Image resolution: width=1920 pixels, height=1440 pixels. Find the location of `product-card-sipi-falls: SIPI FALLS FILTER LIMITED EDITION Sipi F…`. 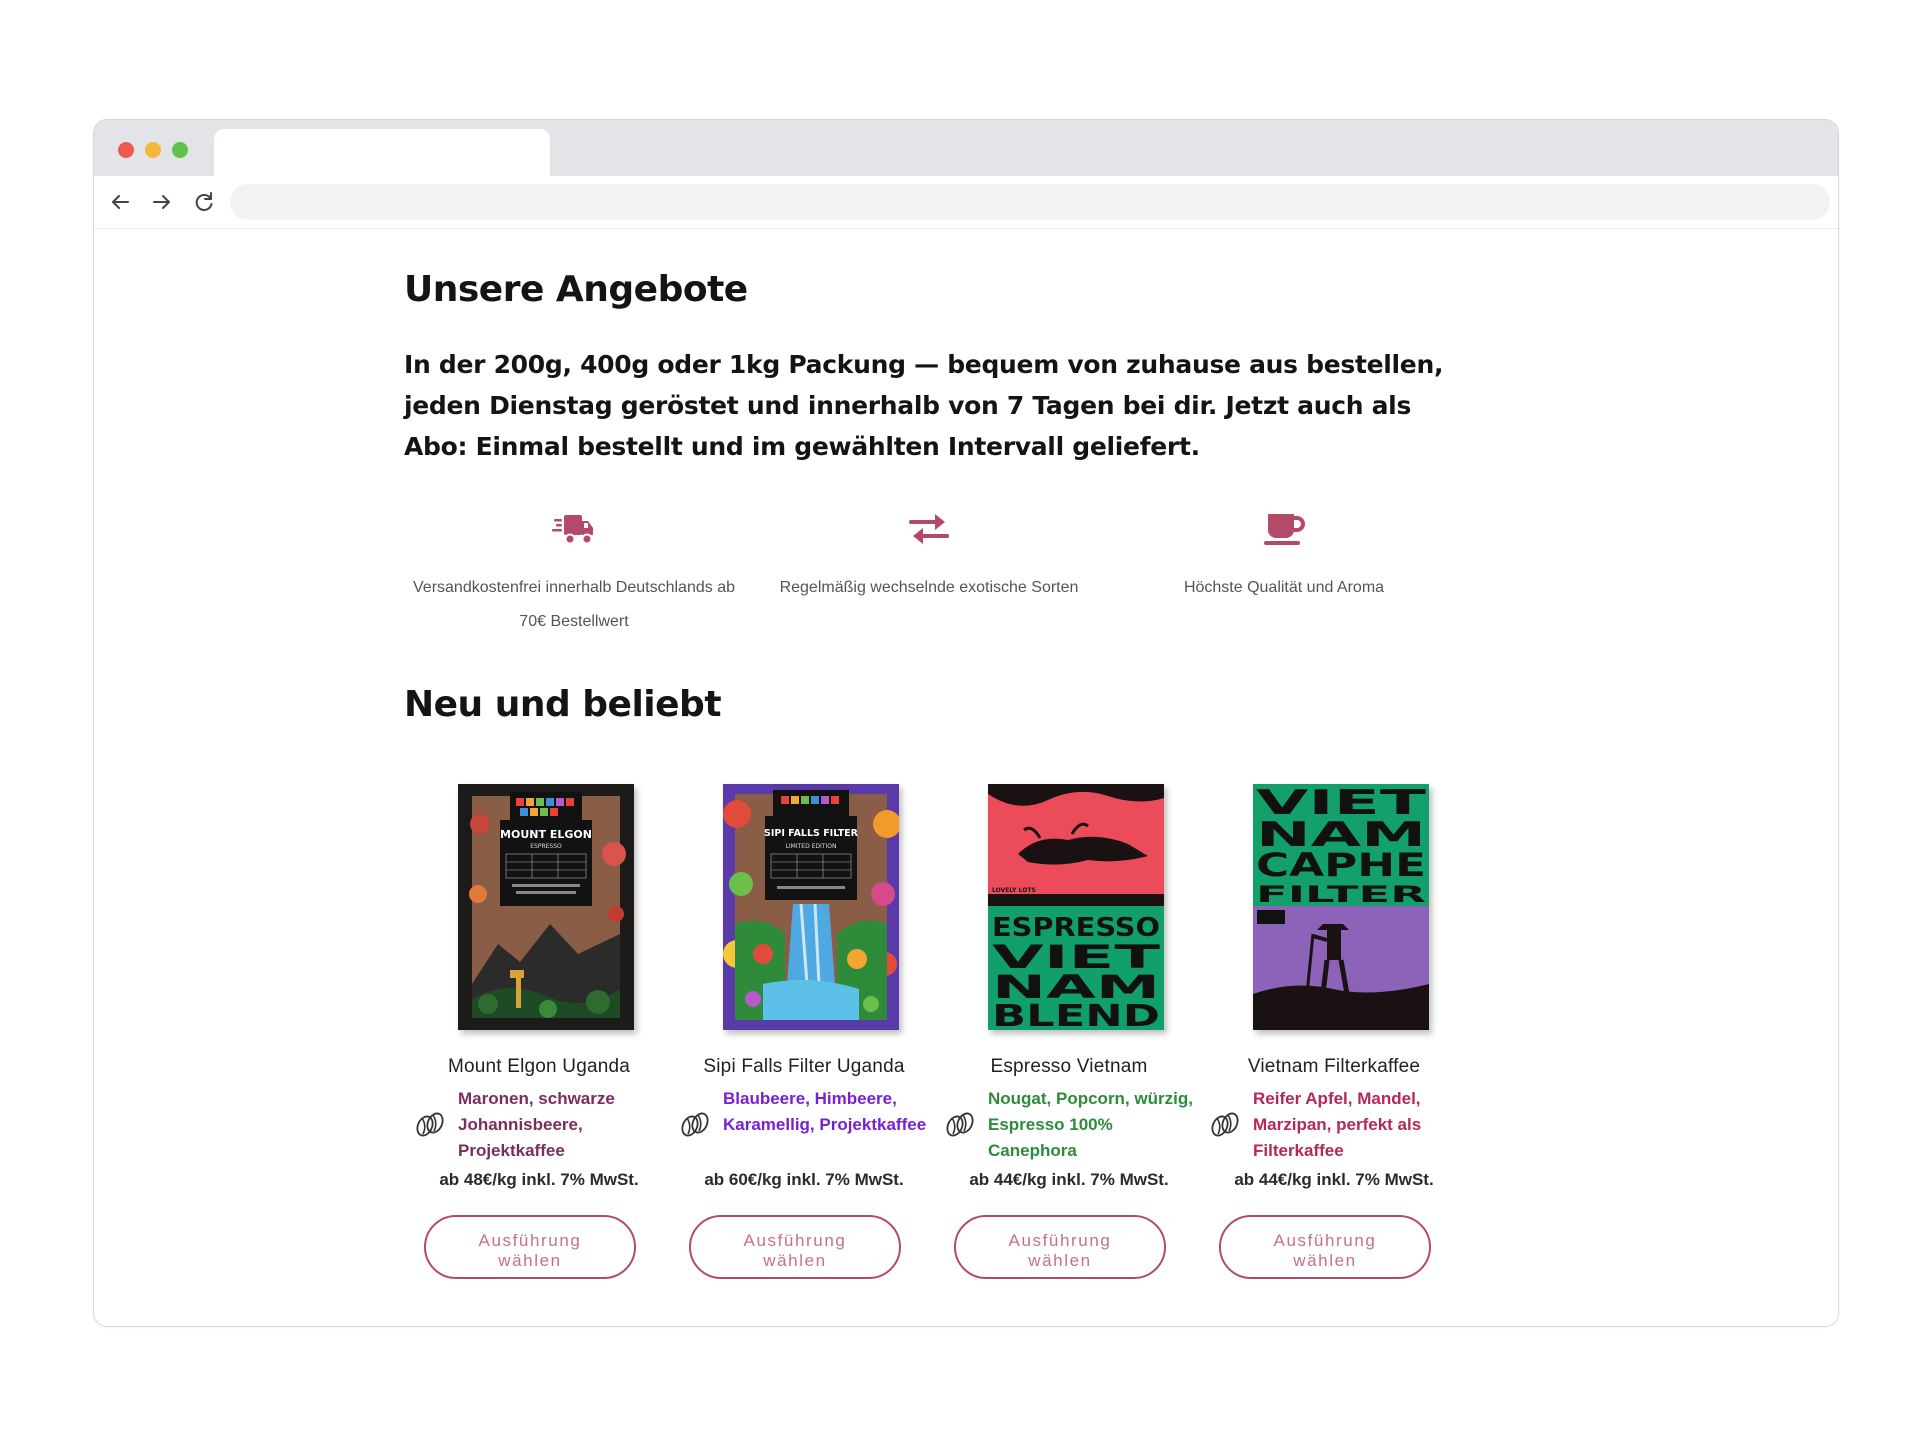

product-card-sipi-falls: SIPI FALLS FILTER LIMITED EDITION Sipi F… is located at coordinates (804, 1031).